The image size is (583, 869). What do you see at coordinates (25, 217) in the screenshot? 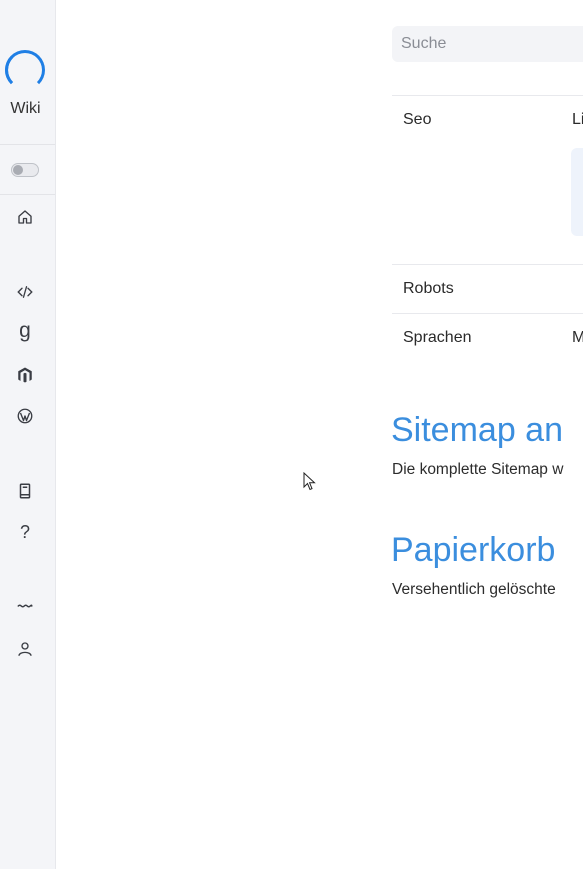
I see `home-icon` at bounding box center [25, 217].